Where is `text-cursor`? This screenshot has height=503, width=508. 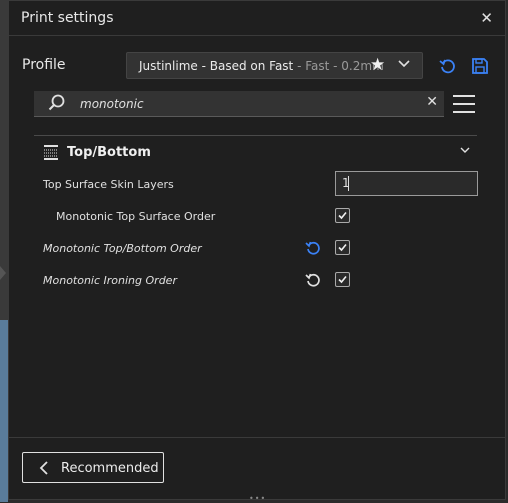
text-cursor is located at coordinates (348, 183).